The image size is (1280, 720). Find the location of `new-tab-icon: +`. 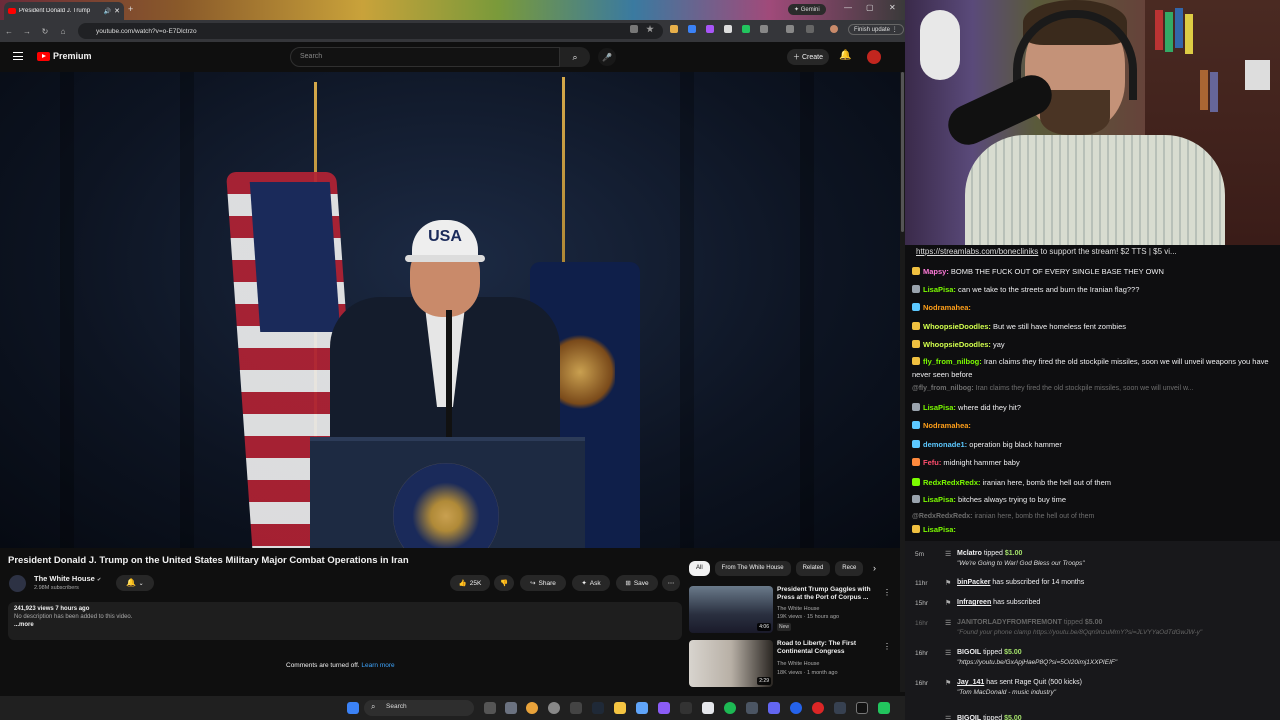

new-tab-icon: + is located at coordinates (130, 9).